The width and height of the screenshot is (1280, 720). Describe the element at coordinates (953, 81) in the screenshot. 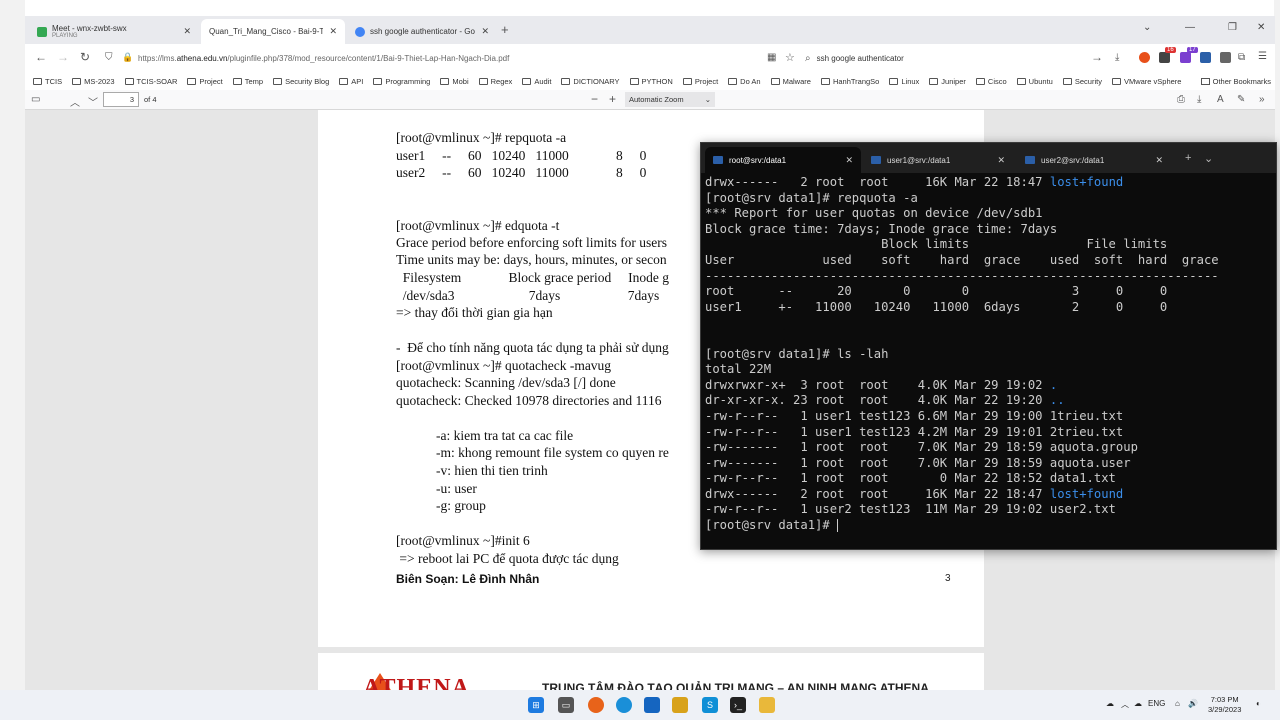

I see `bookmark-label: Juniper` at that location.